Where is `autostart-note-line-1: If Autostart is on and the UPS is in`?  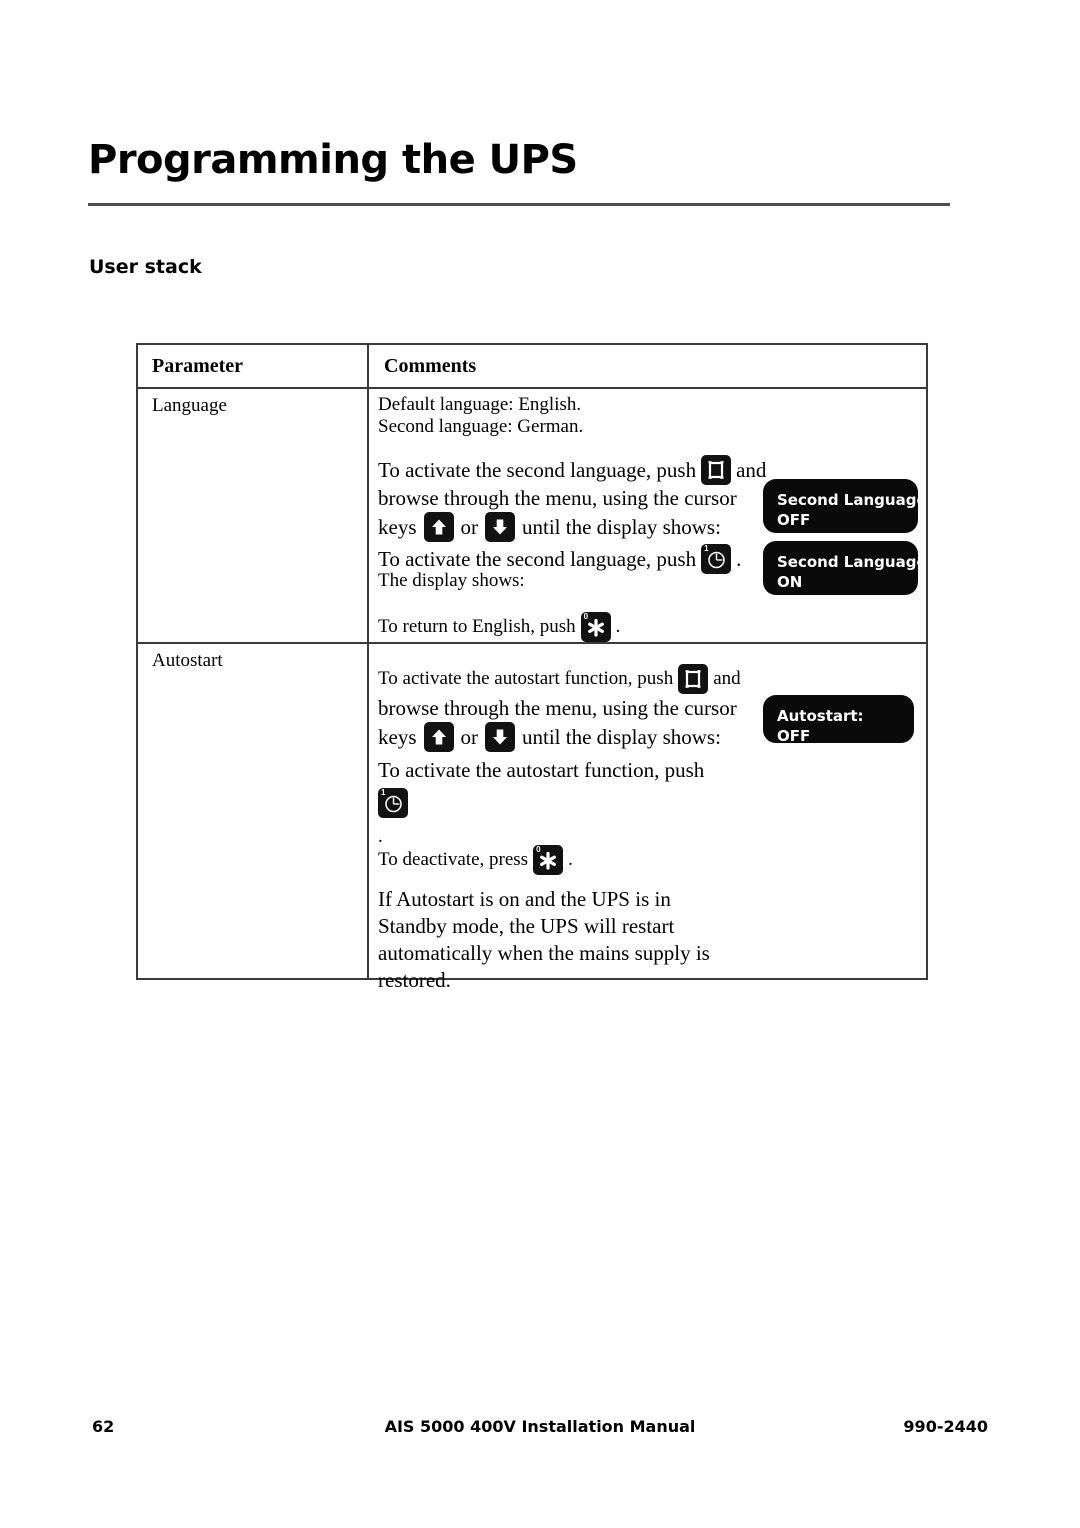
autostart-note-line-1: If Autostart is on and the UPS is in is located at coordinates (524, 899).